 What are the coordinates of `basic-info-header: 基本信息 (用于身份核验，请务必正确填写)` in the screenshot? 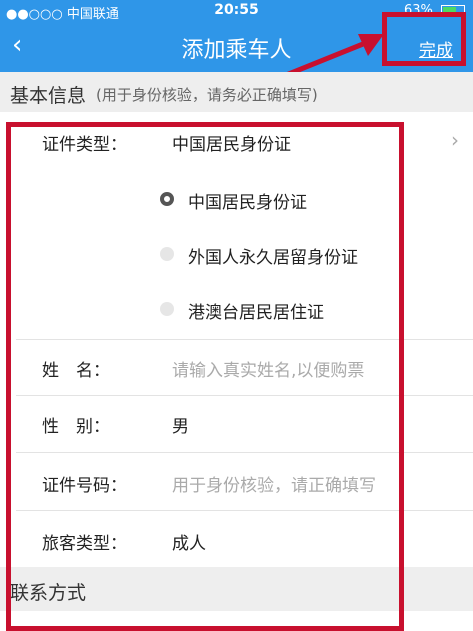 It's located at (236, 92).